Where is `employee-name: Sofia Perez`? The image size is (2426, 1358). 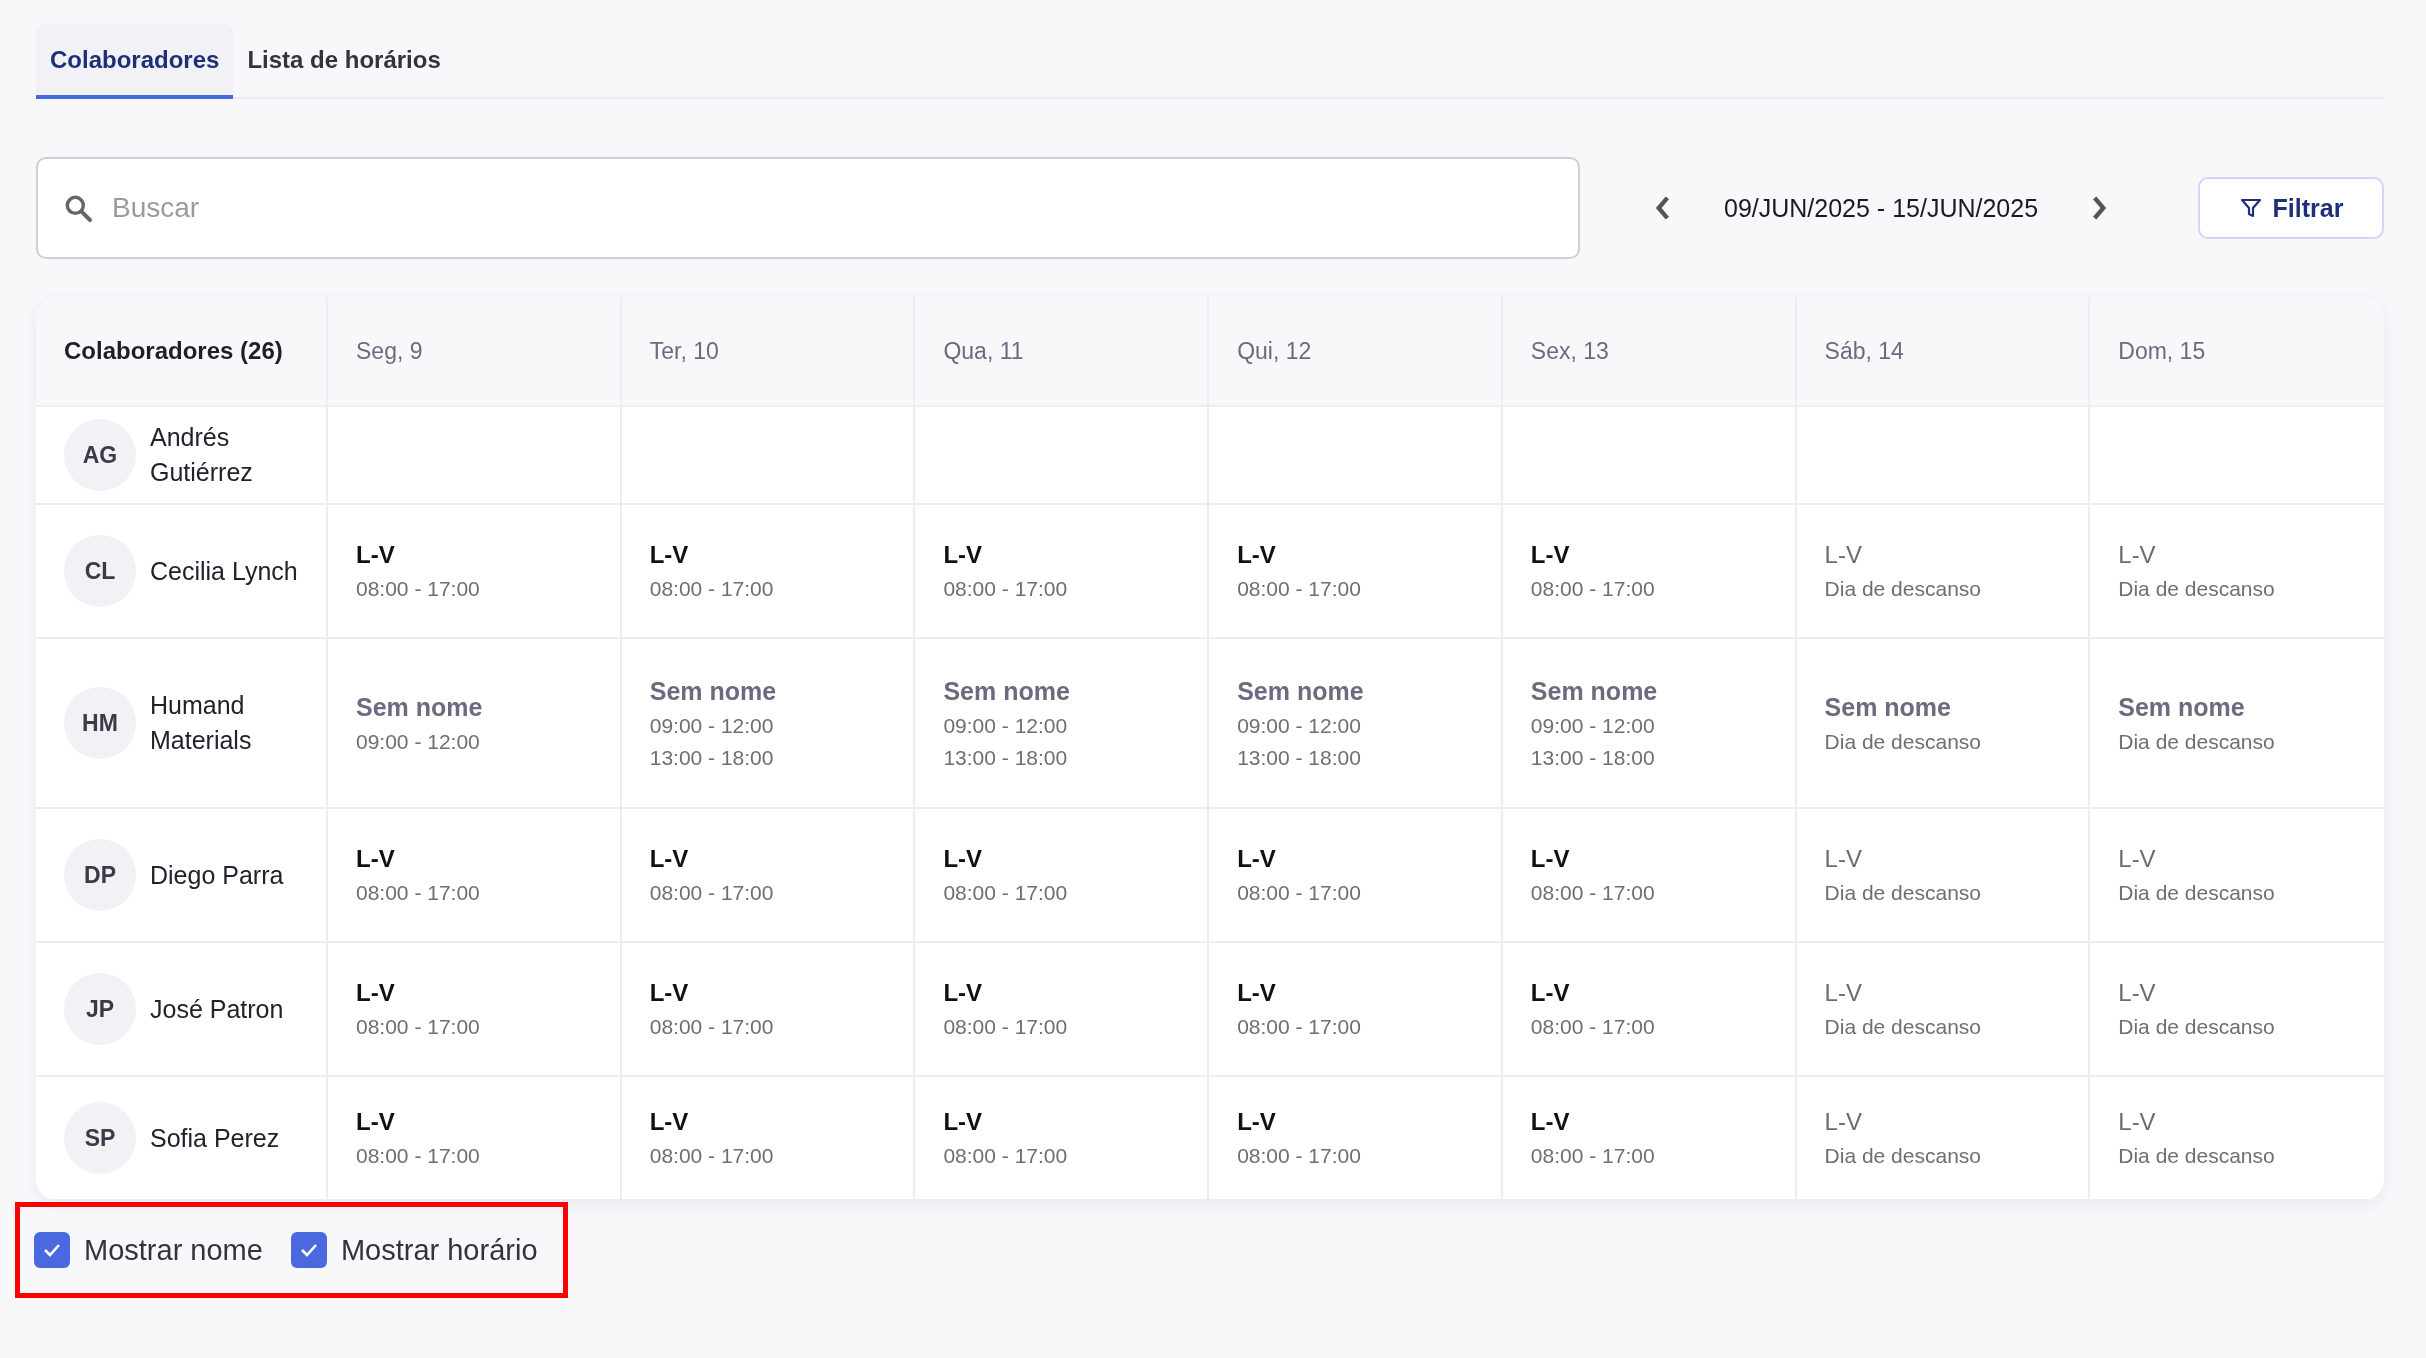
employee-name: Sofia Perez is located at coordinates (215, 1138).